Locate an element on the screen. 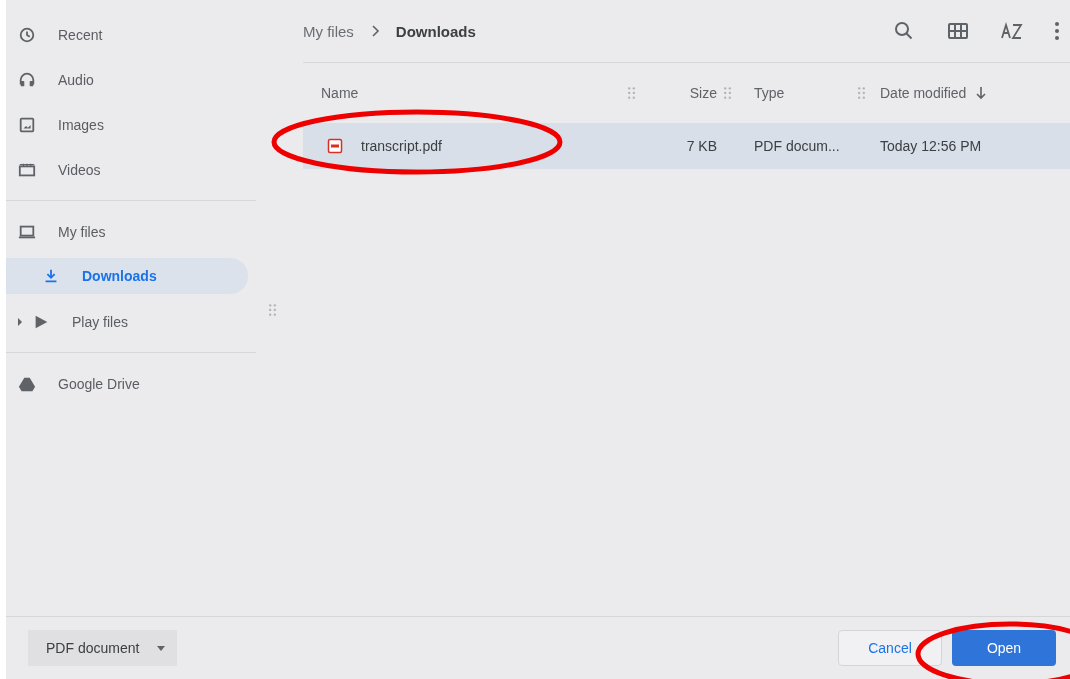 This screenshot has height=679, width=1070. clock-icon is located at coordinates (27, 34).